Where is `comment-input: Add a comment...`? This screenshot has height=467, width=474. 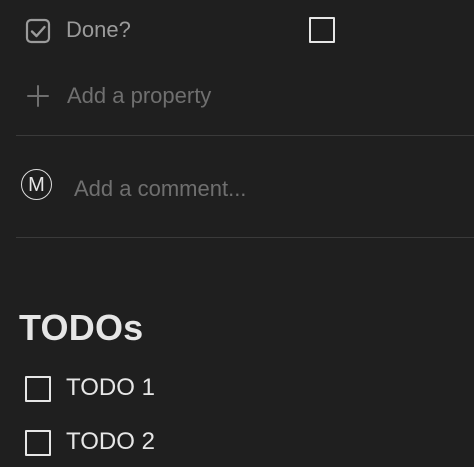 comment-input: Add a comment... is located at coordinates (160, 189).